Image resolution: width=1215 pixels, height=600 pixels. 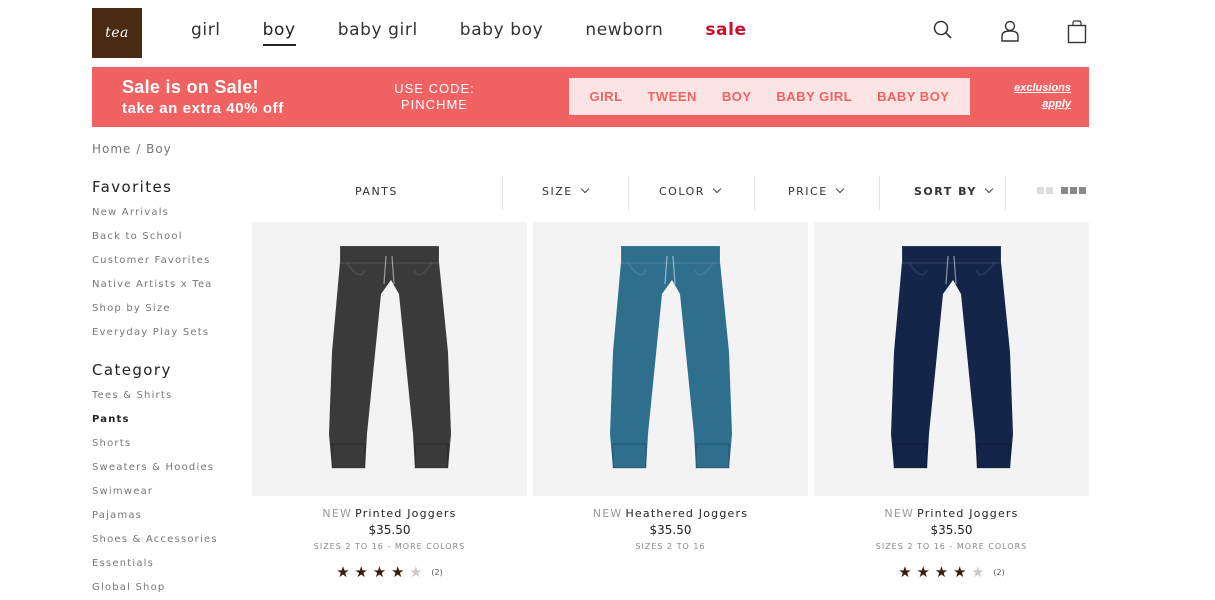 I want to click on account-icon, so click(x=1011, y=32).